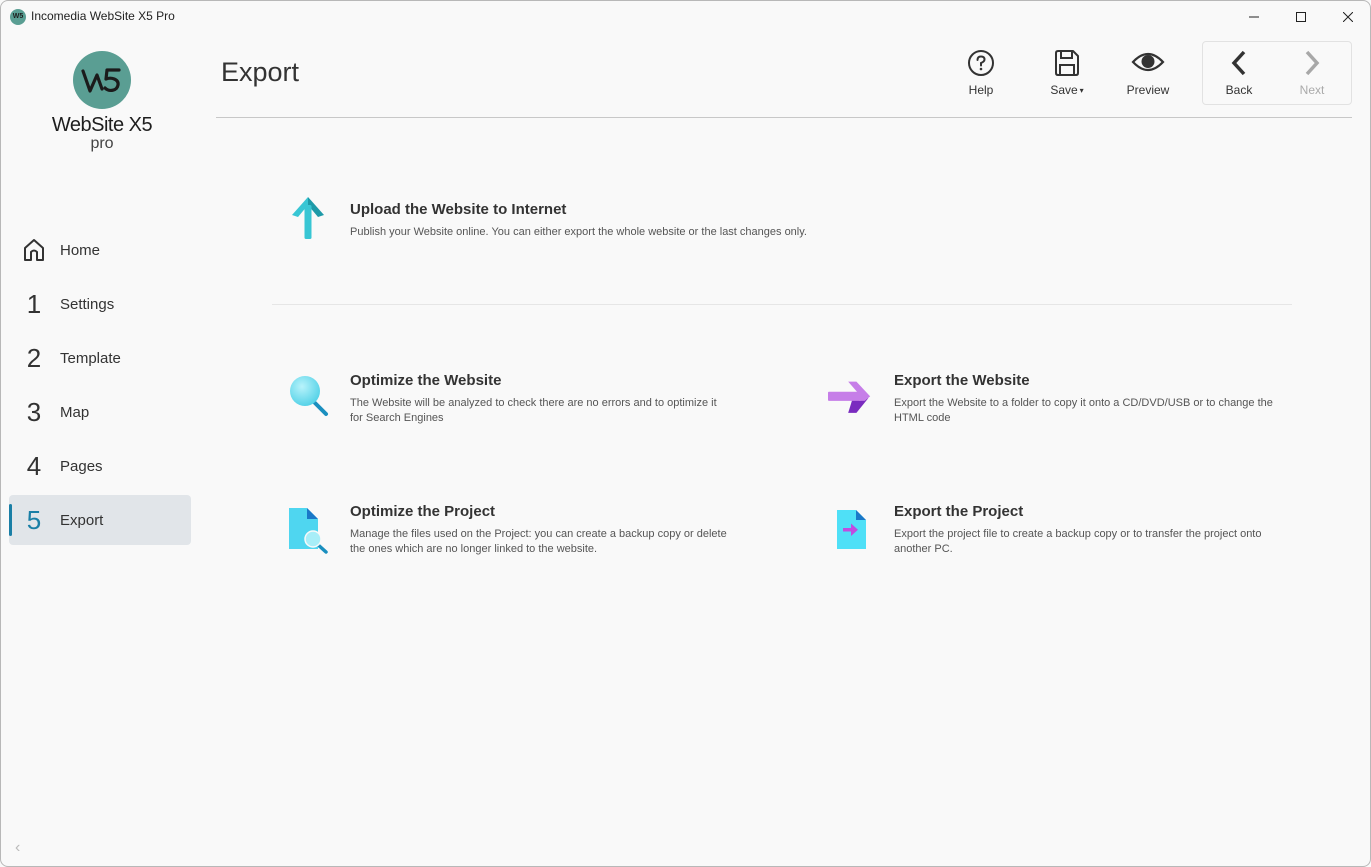  Describe the element at coordinates (981, 90) in the screenshot. I see `help-label: Help` at that location.